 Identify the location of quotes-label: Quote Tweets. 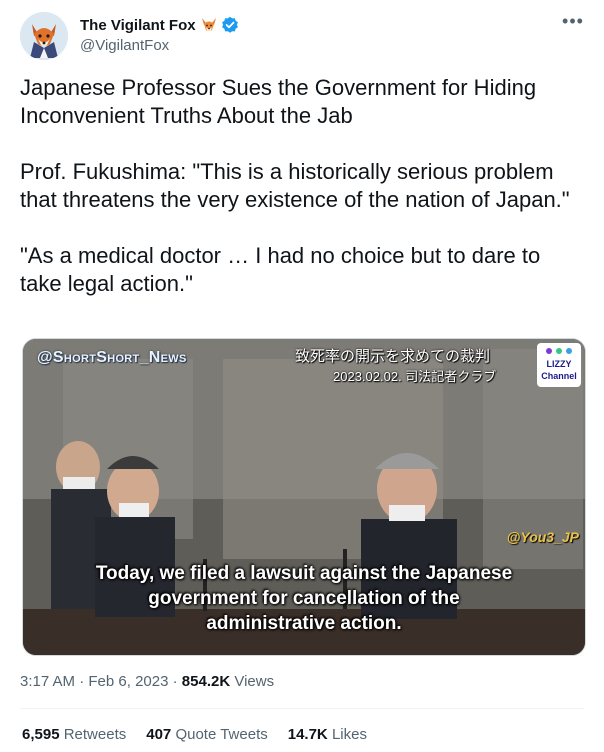
(221, 734).